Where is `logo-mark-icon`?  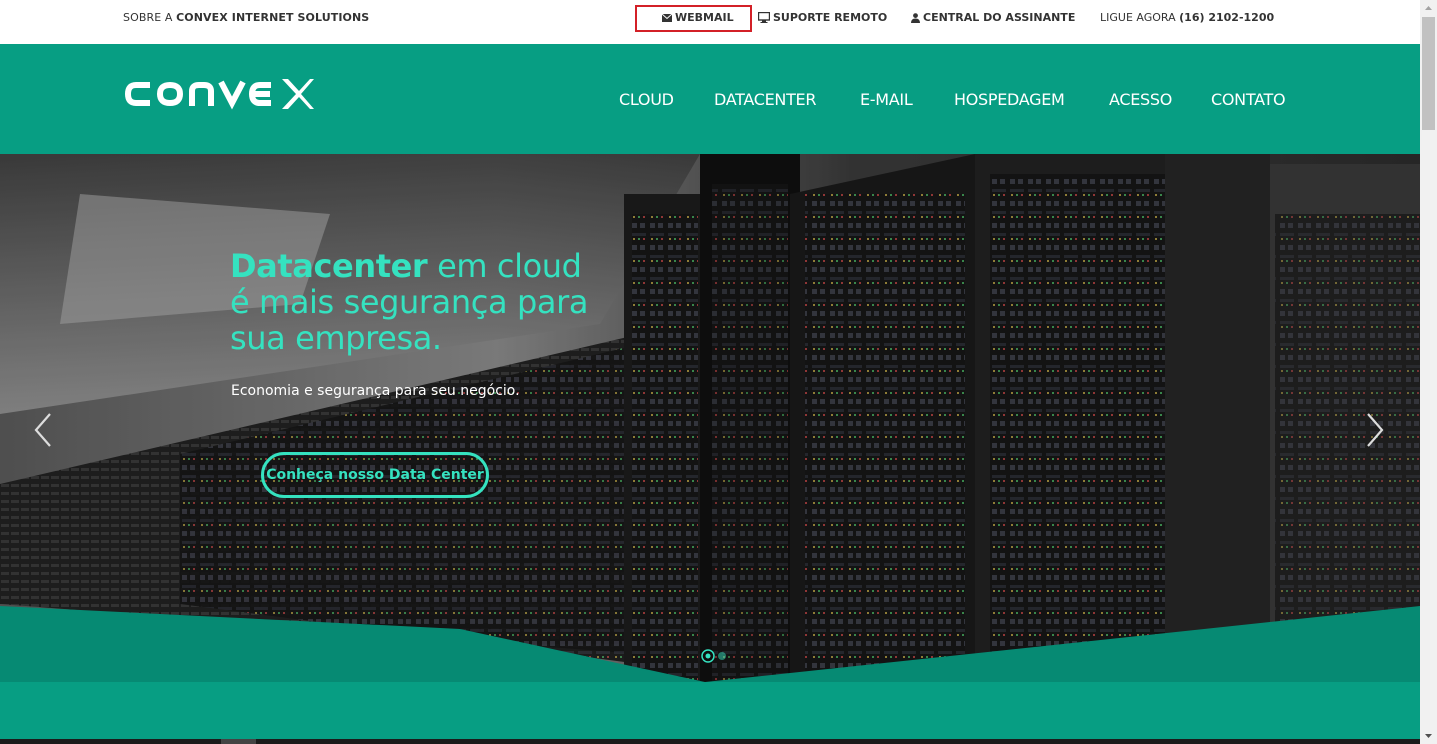 logo-mark-icon is located at coordinates (219, 94).